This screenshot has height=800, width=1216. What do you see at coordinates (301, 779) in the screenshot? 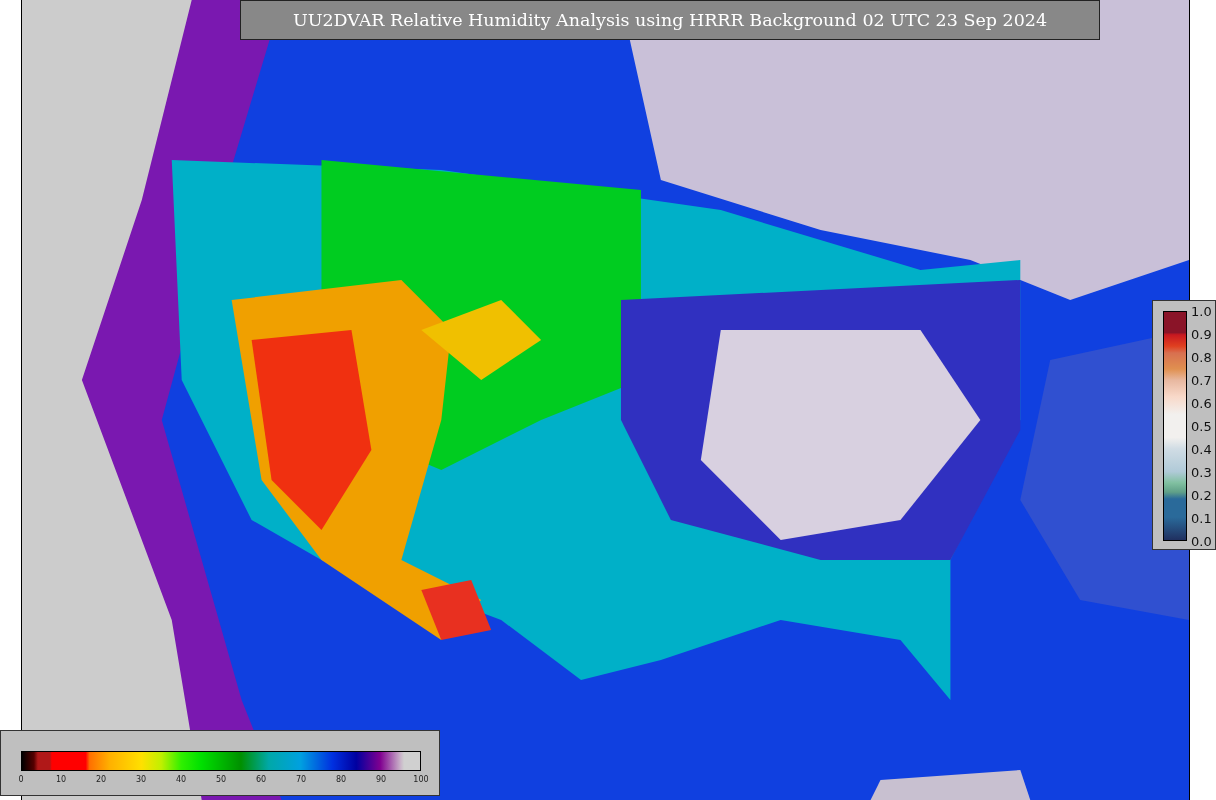
I see `tick-label: 70` at bounding box center [301, 779].